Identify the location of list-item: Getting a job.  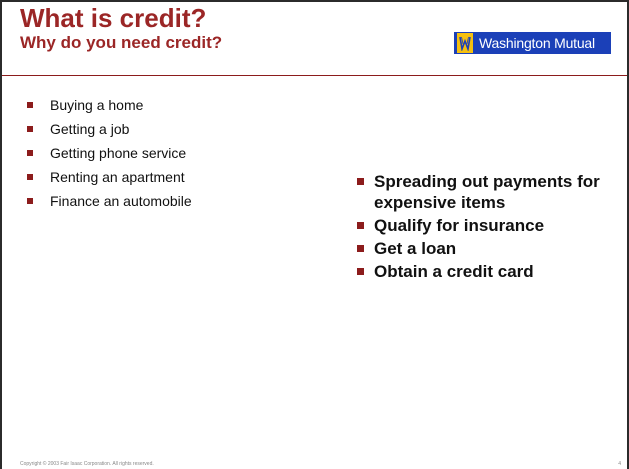
(109, 129).